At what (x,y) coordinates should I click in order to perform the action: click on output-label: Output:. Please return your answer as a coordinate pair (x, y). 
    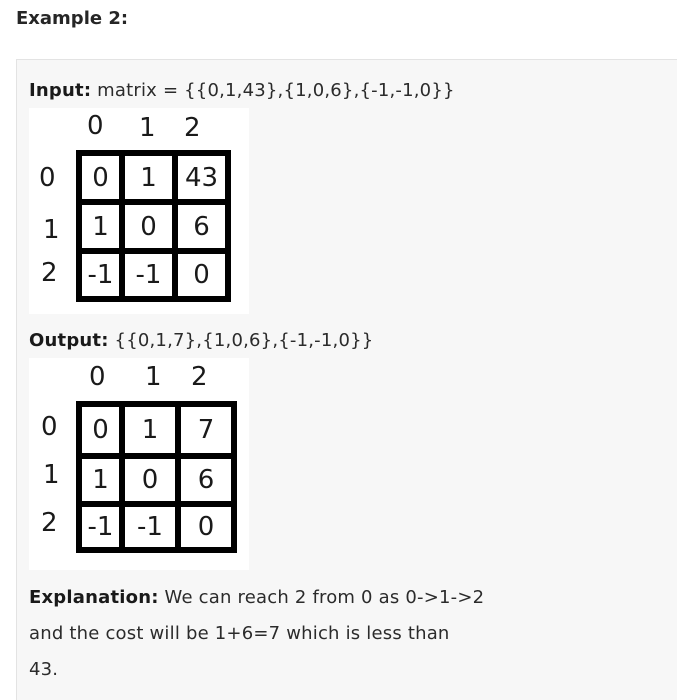
    Looking at the image, I should click on (69, 340).